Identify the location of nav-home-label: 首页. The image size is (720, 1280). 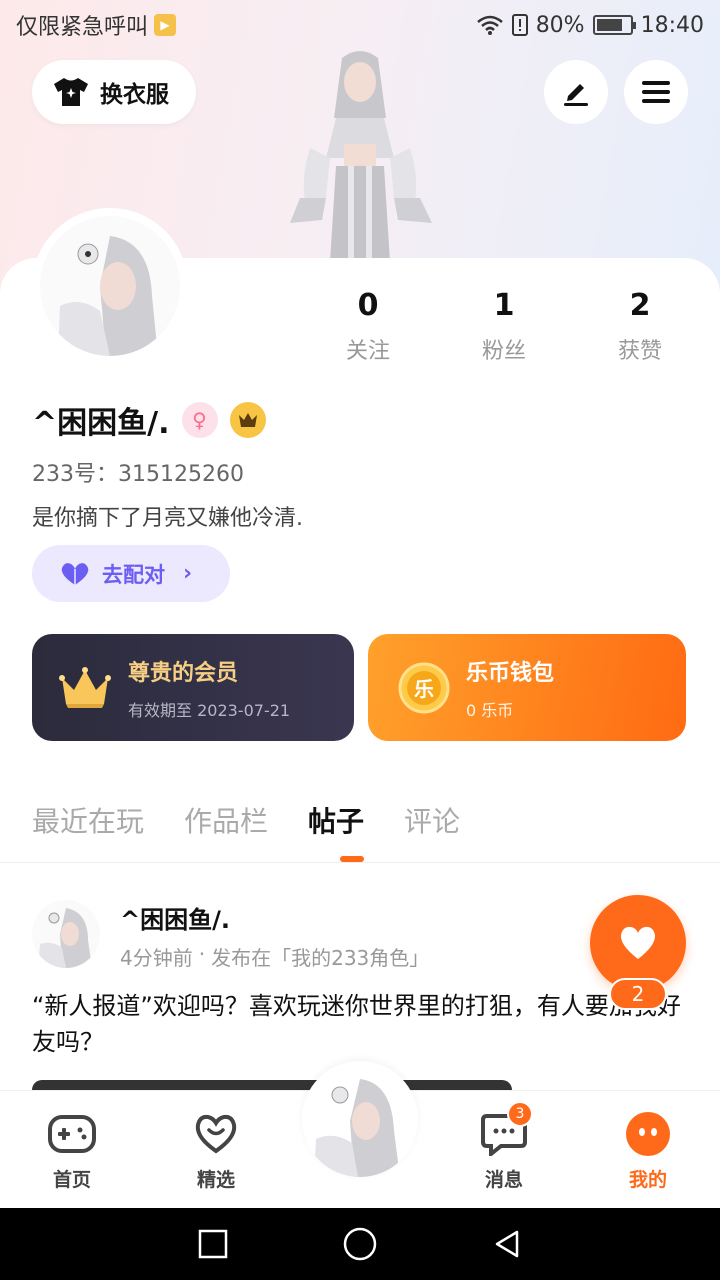
(71, 1180).